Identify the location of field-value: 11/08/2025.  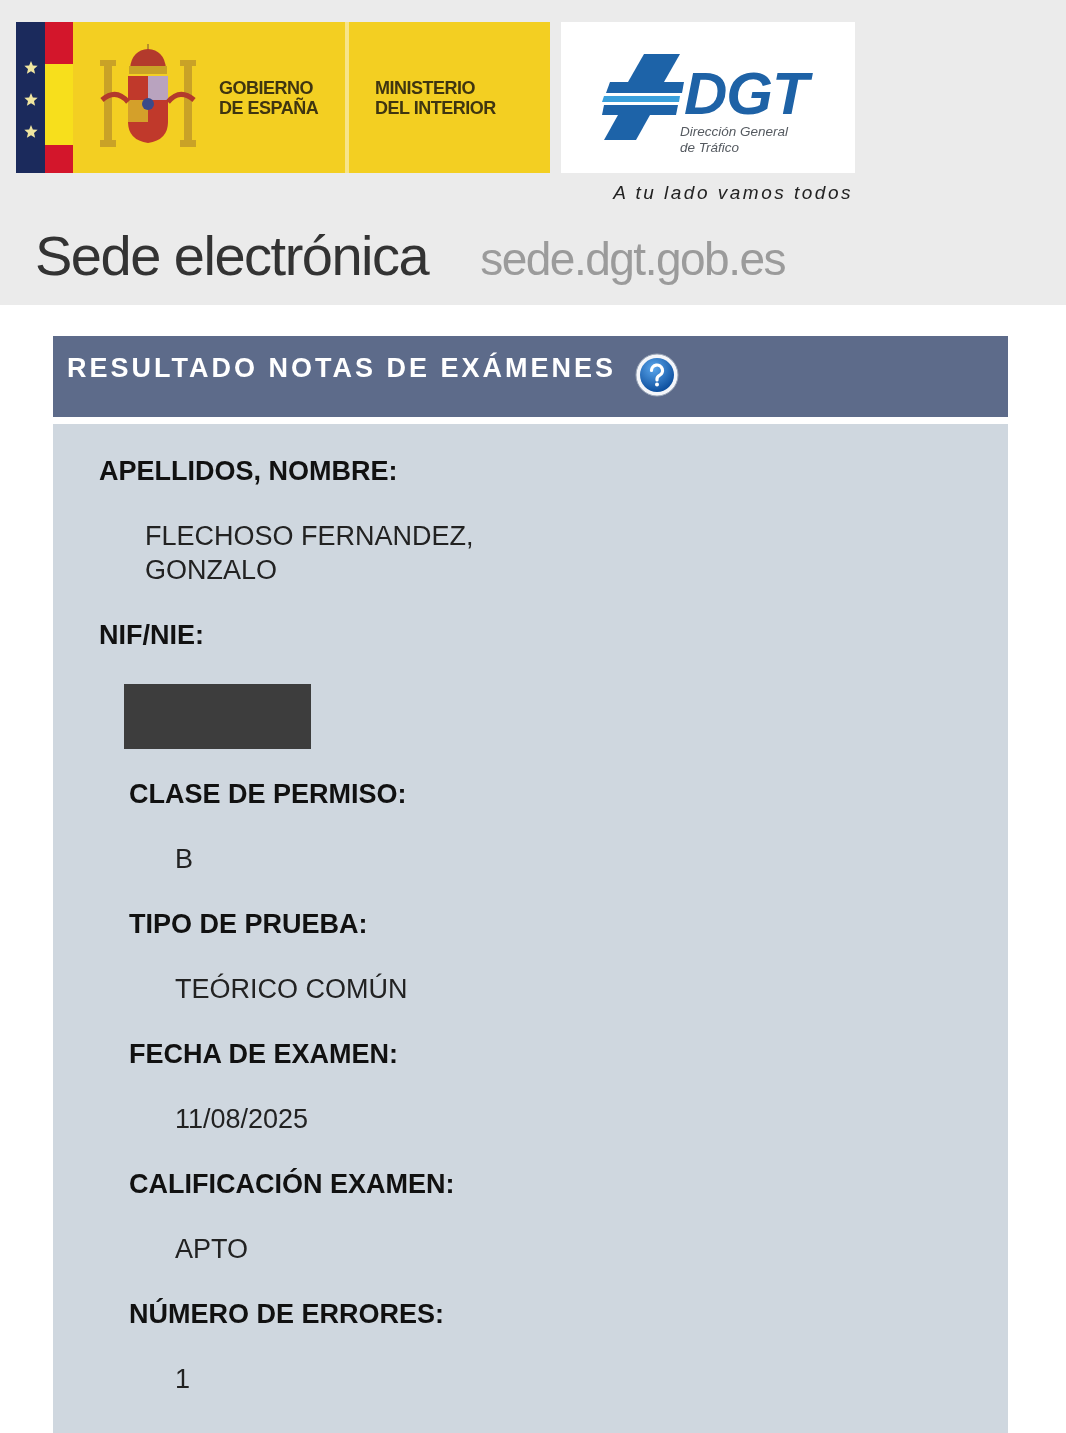
(242, 1119).